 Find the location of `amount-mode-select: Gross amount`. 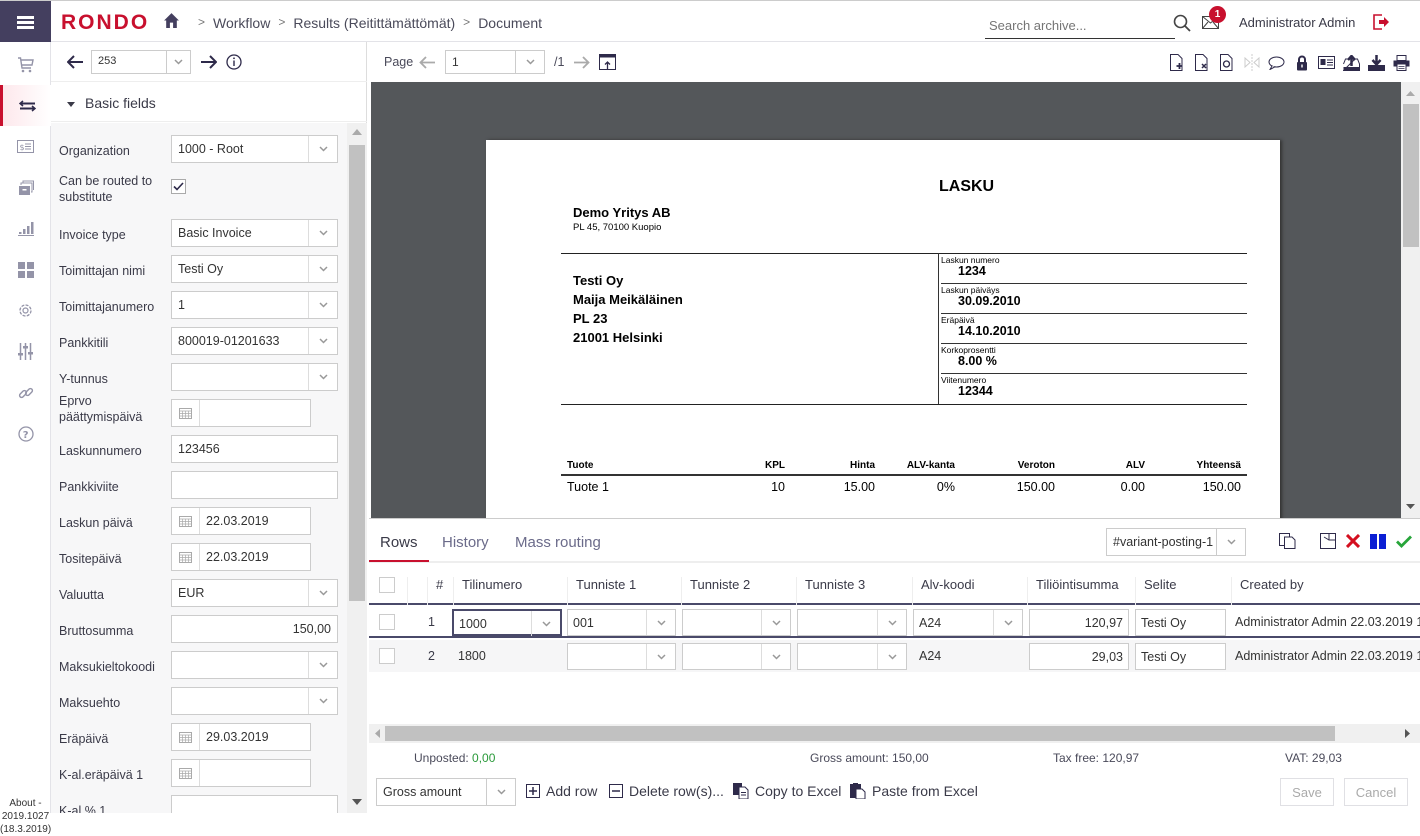

amount-mode-select: Gross amount is located at coordinates (446, 792).